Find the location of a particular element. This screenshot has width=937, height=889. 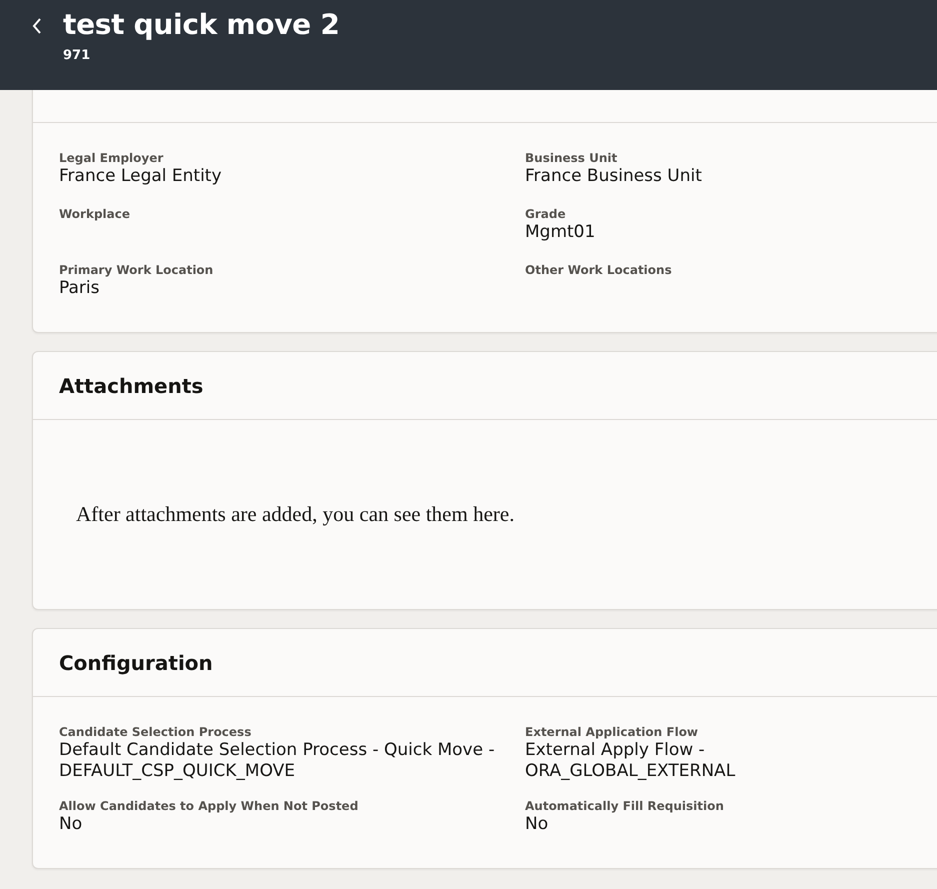

field-label: Other Work Locations is located at coordinates (599, 270).